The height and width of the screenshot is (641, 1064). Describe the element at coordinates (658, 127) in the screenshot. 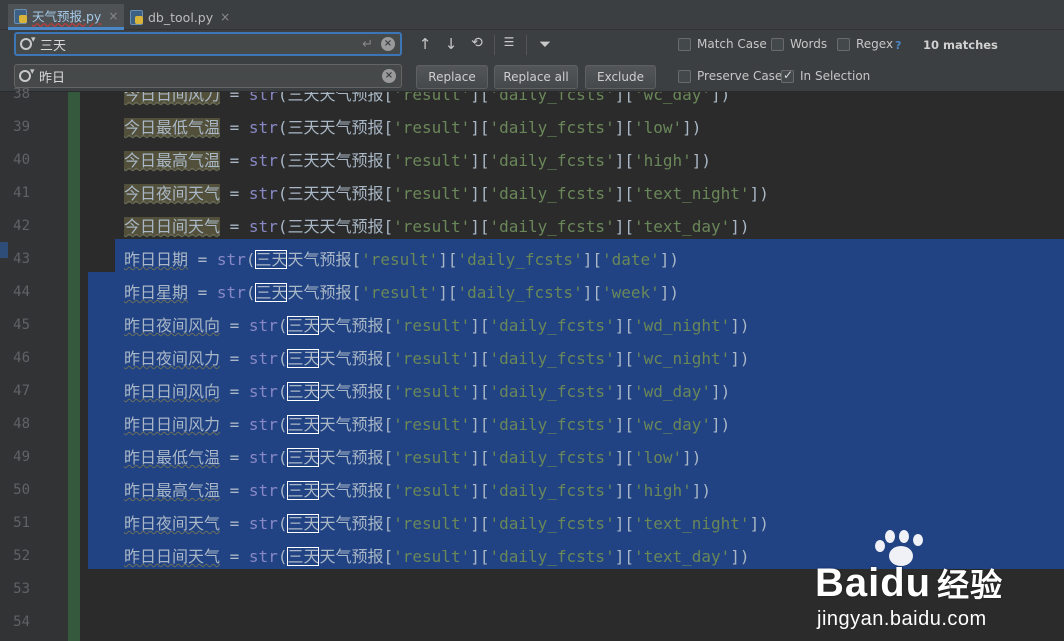

I see `string-literal: 'low'` at that location.